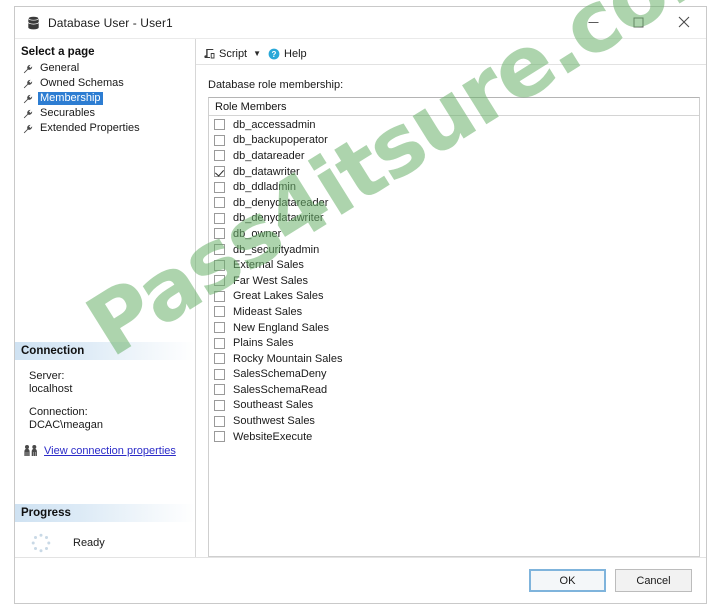  What do you see at coordinates (266, 171) in the screenshot?
I see `role-member-label: db_datawriter` at bounding box center [266, 171].